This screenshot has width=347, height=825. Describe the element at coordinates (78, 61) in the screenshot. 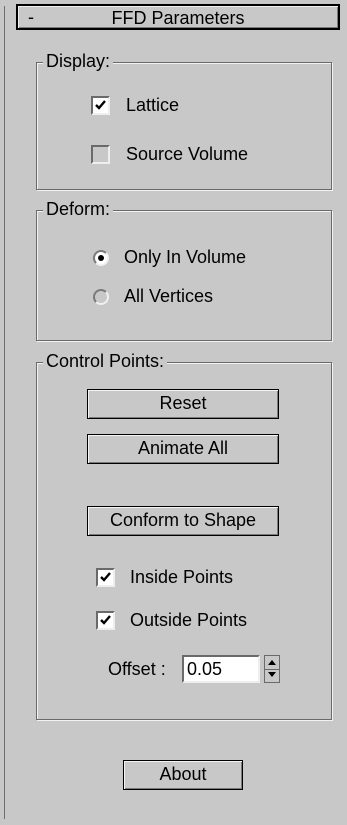

I see `display-group-label: Display:` at that location.